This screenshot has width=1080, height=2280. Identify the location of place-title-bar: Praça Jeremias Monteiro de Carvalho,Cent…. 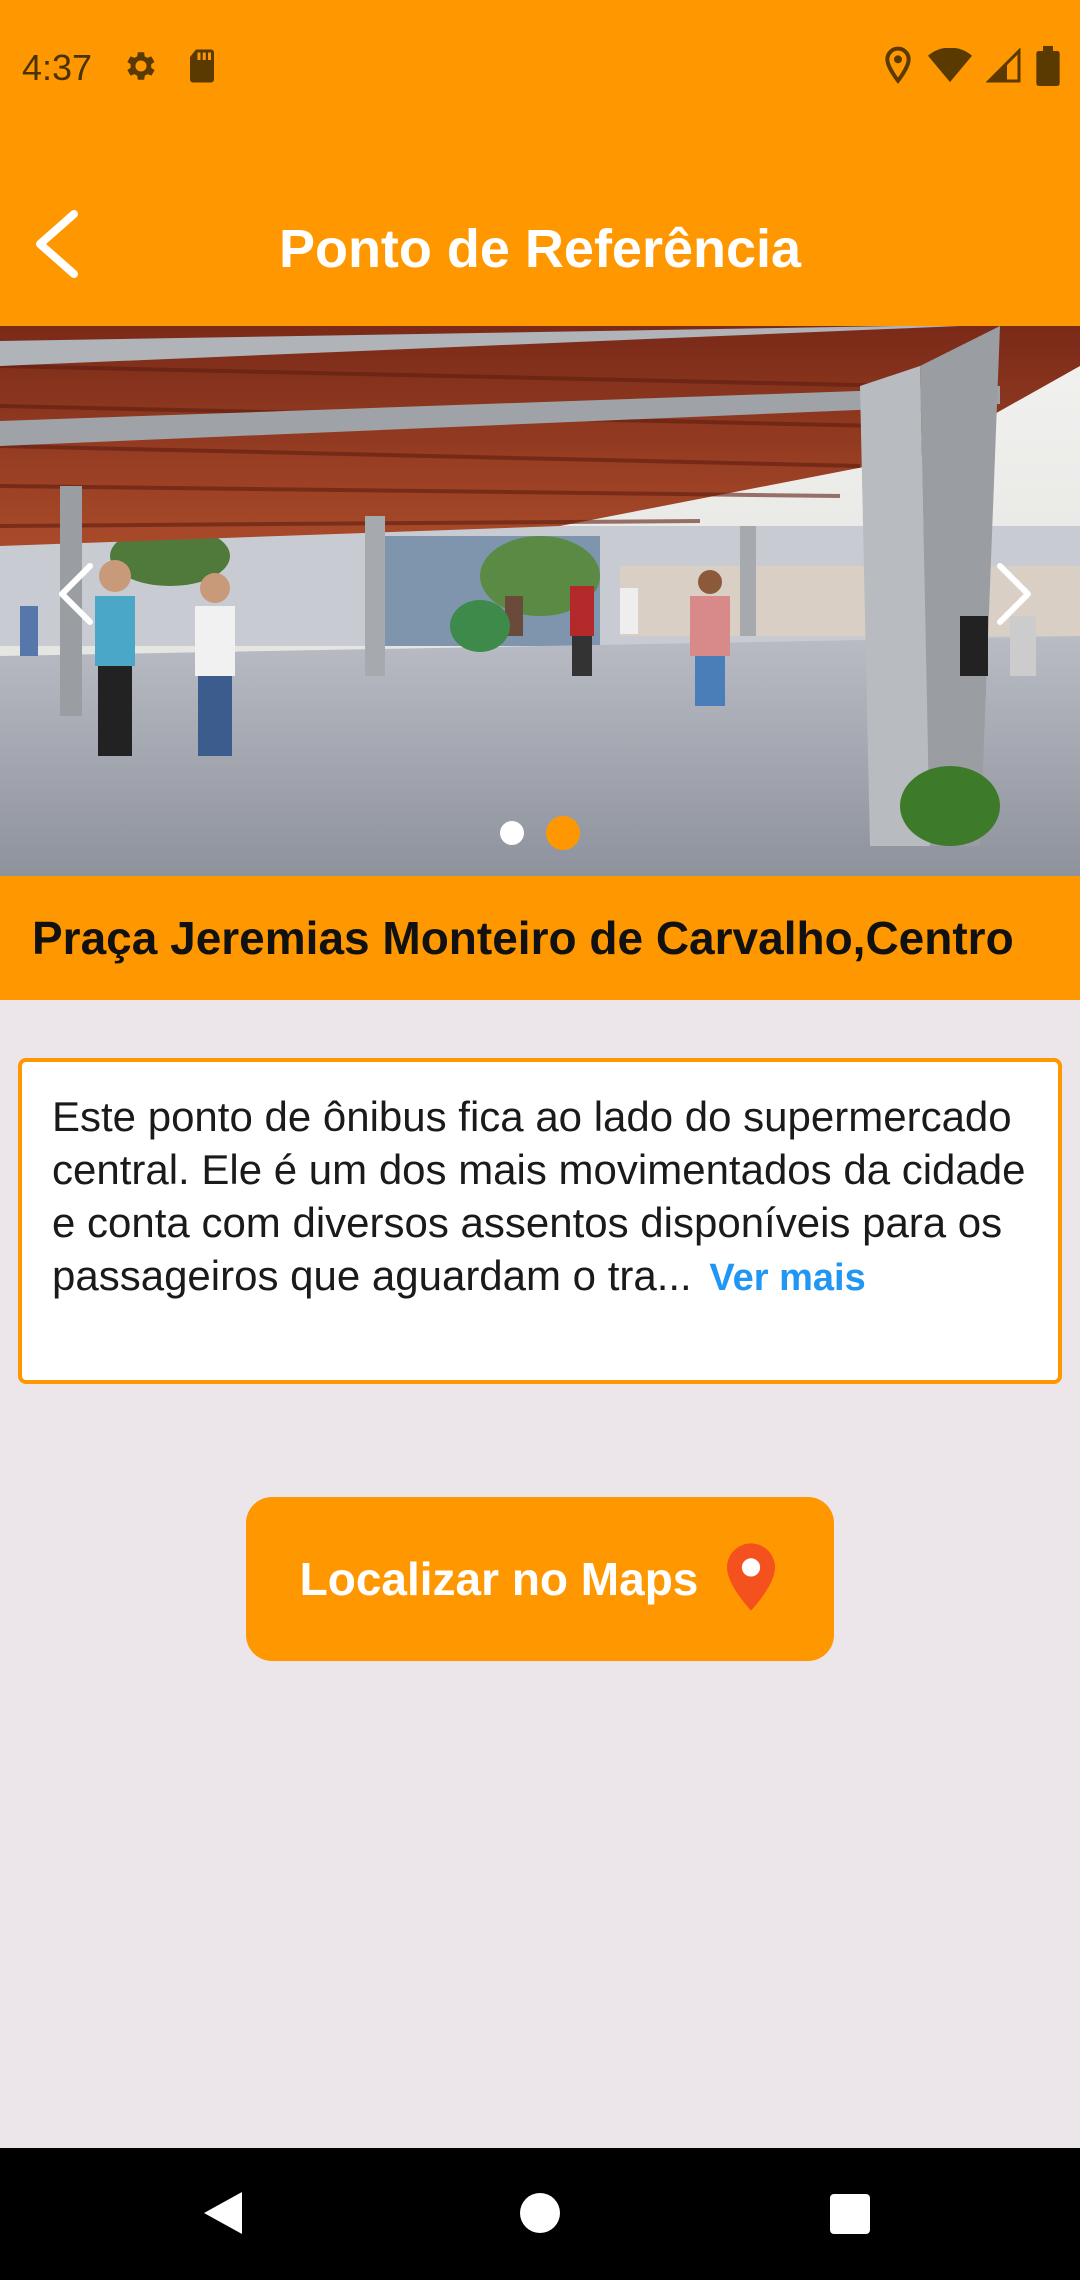
(540, 938).